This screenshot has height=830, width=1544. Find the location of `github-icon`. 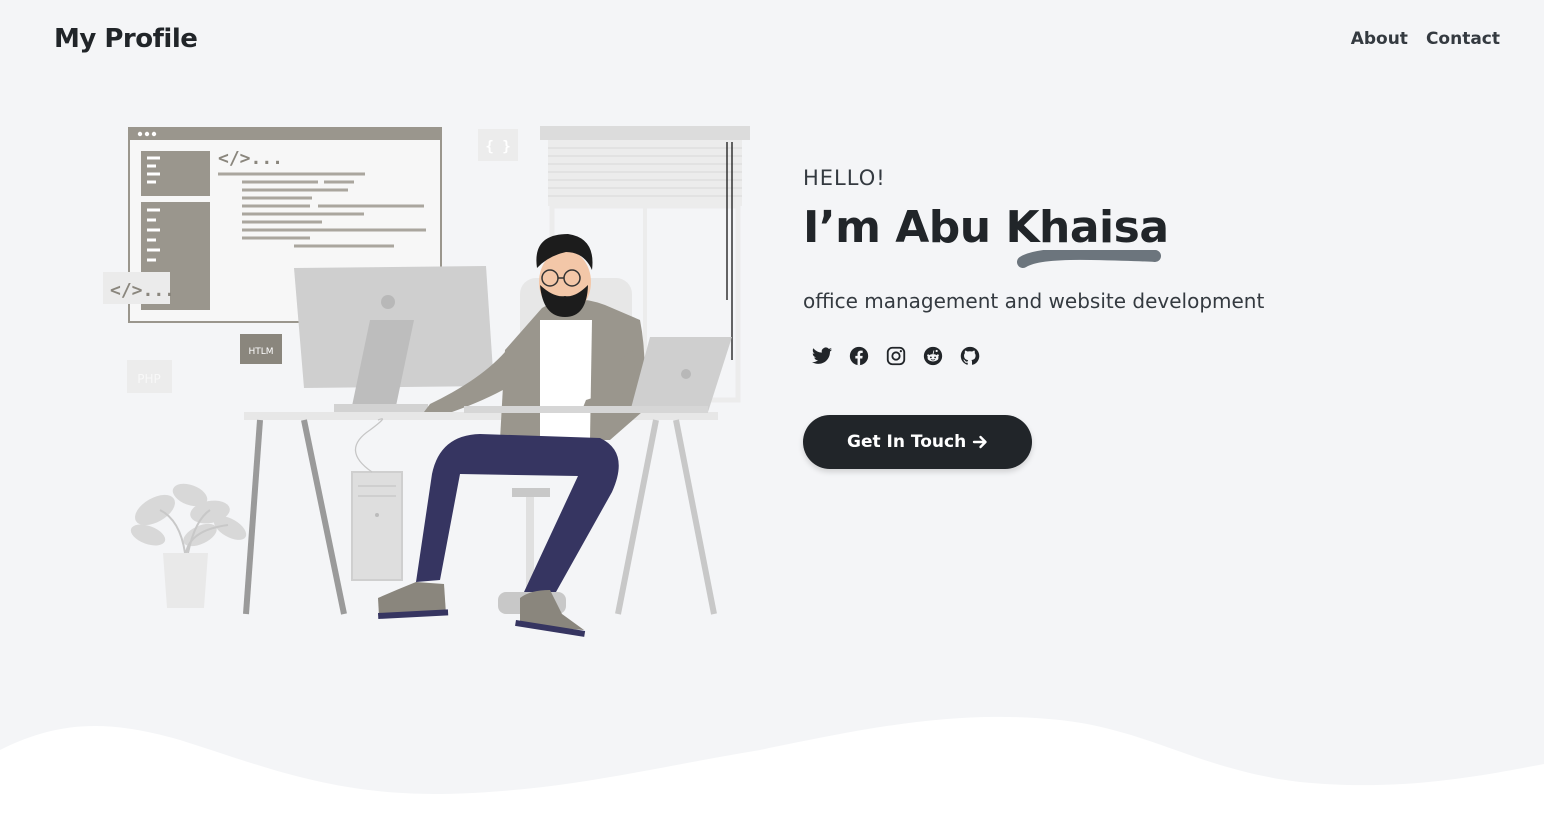

github-icon is located at coordinates (970, 355).